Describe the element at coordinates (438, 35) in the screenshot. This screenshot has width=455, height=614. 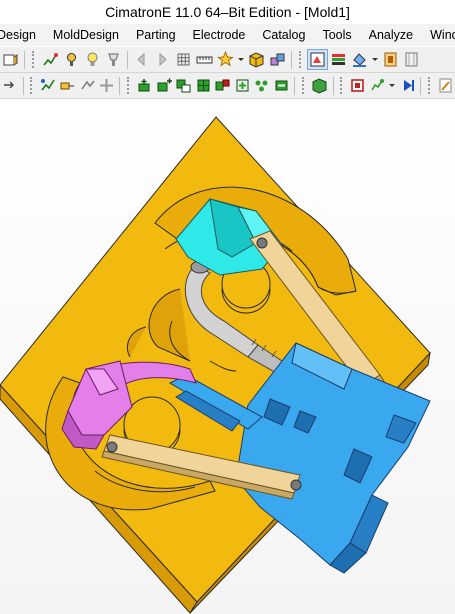
I see `menu-window: Window` at that location.